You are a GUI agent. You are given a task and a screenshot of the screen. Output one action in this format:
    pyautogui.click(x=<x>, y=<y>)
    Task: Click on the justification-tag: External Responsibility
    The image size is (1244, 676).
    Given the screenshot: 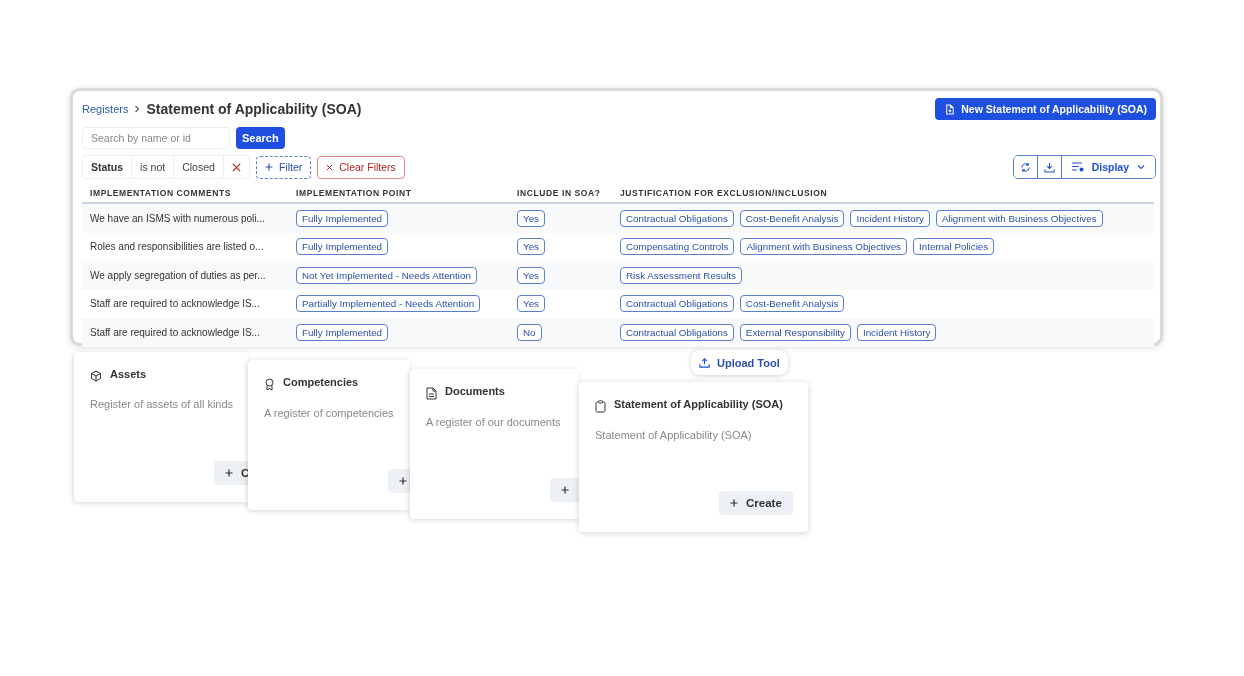 What is the action you would take?
    pyautogui.click(x=795, y=332)
    